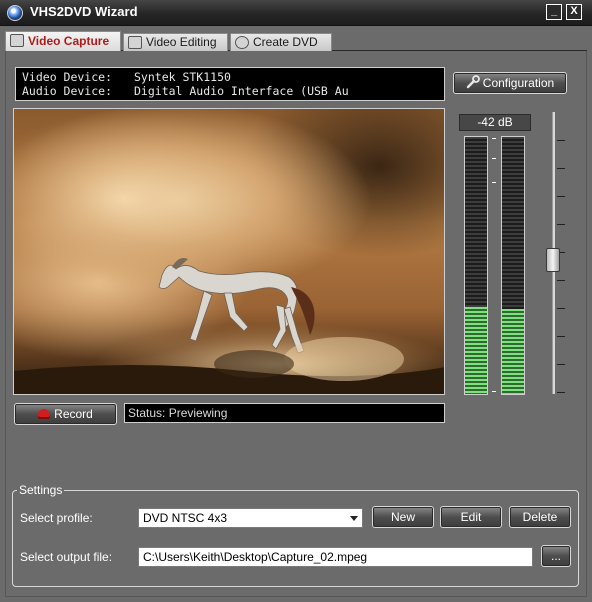 This screenshot has width=592, height=602. Describe the element at coordinates (250, 518) in the screenshot. I see `profile-select: DVD NTSC 4x3` at that location.